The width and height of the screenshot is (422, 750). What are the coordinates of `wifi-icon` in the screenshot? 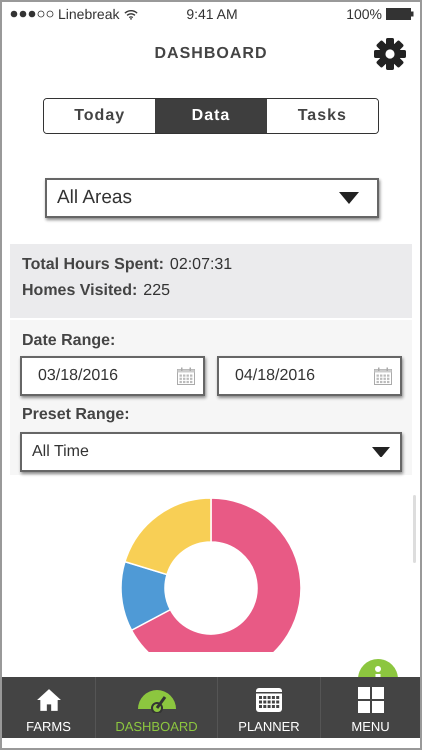 It's located at (131, 14).